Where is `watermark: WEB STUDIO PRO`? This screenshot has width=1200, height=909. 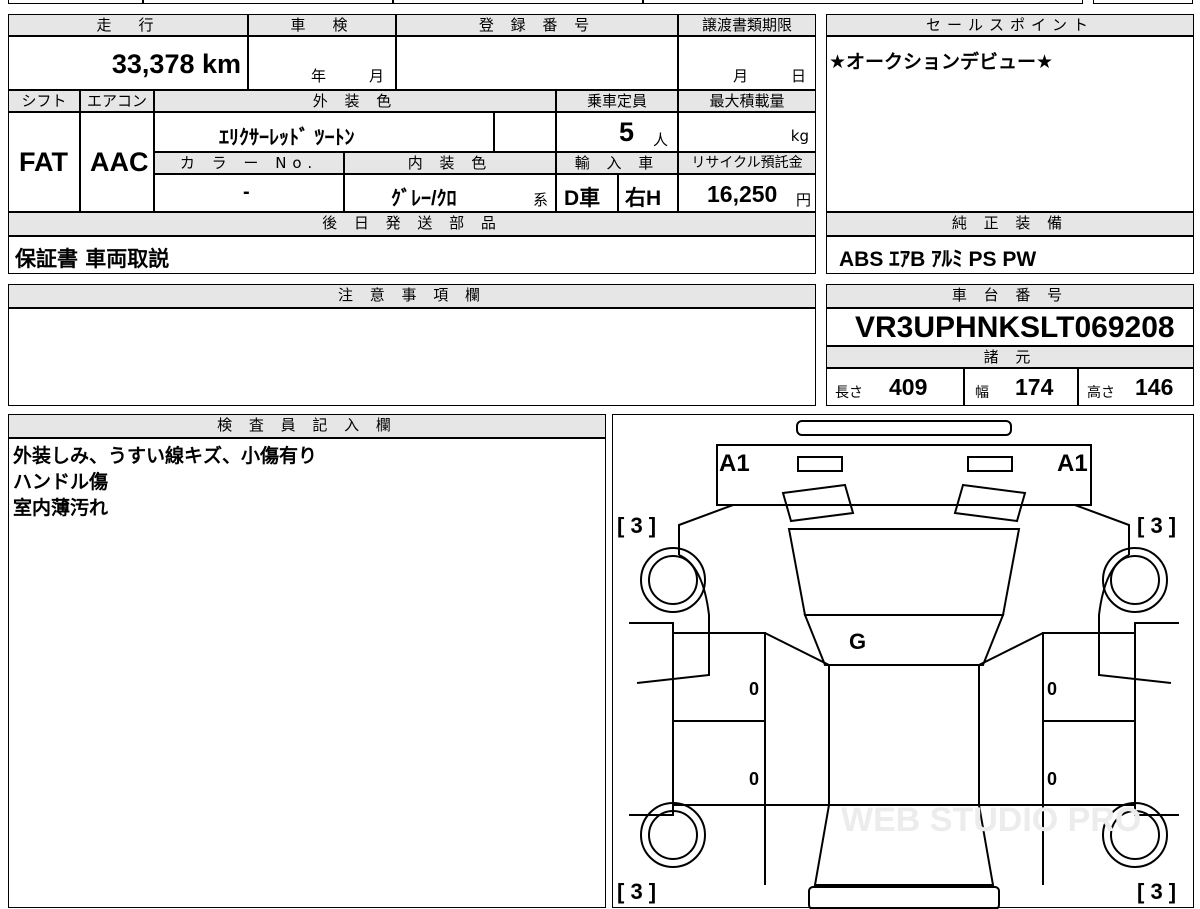 watermark: WEB STUDIO PRO is located at coordinates (991, 820).